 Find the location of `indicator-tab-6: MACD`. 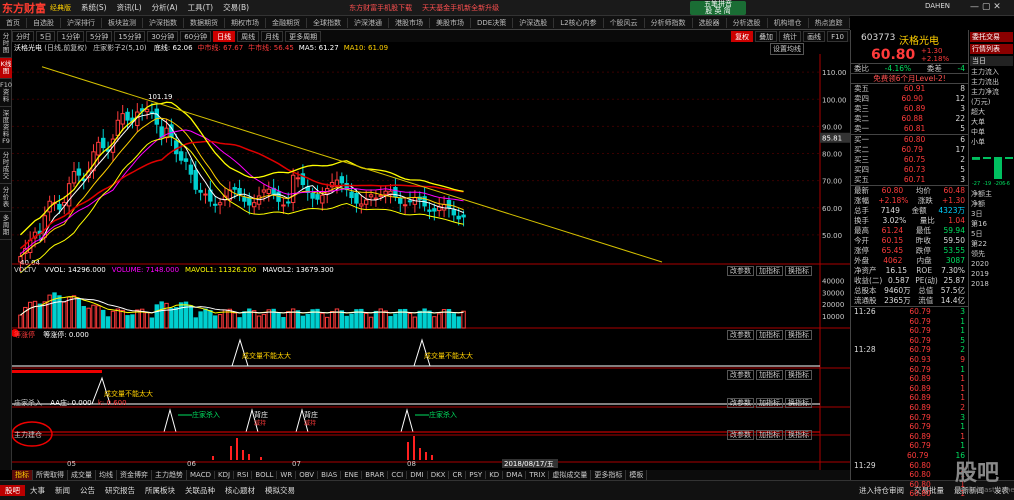

indicator-tab-6: MACD is located at coordinates (201, 475).